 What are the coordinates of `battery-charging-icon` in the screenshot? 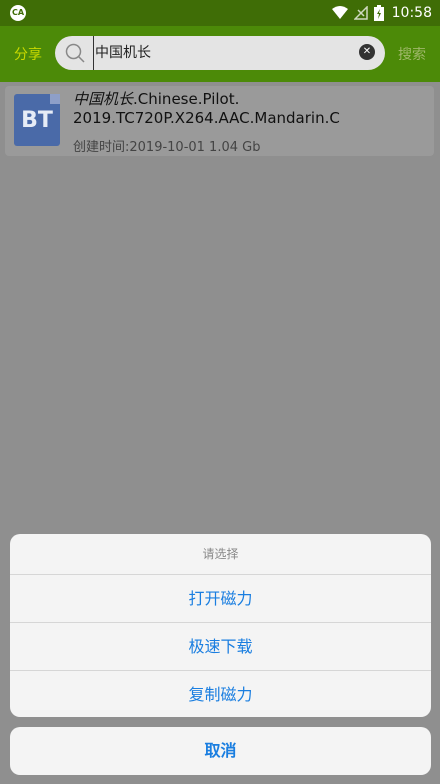 It's located at (378, 13).